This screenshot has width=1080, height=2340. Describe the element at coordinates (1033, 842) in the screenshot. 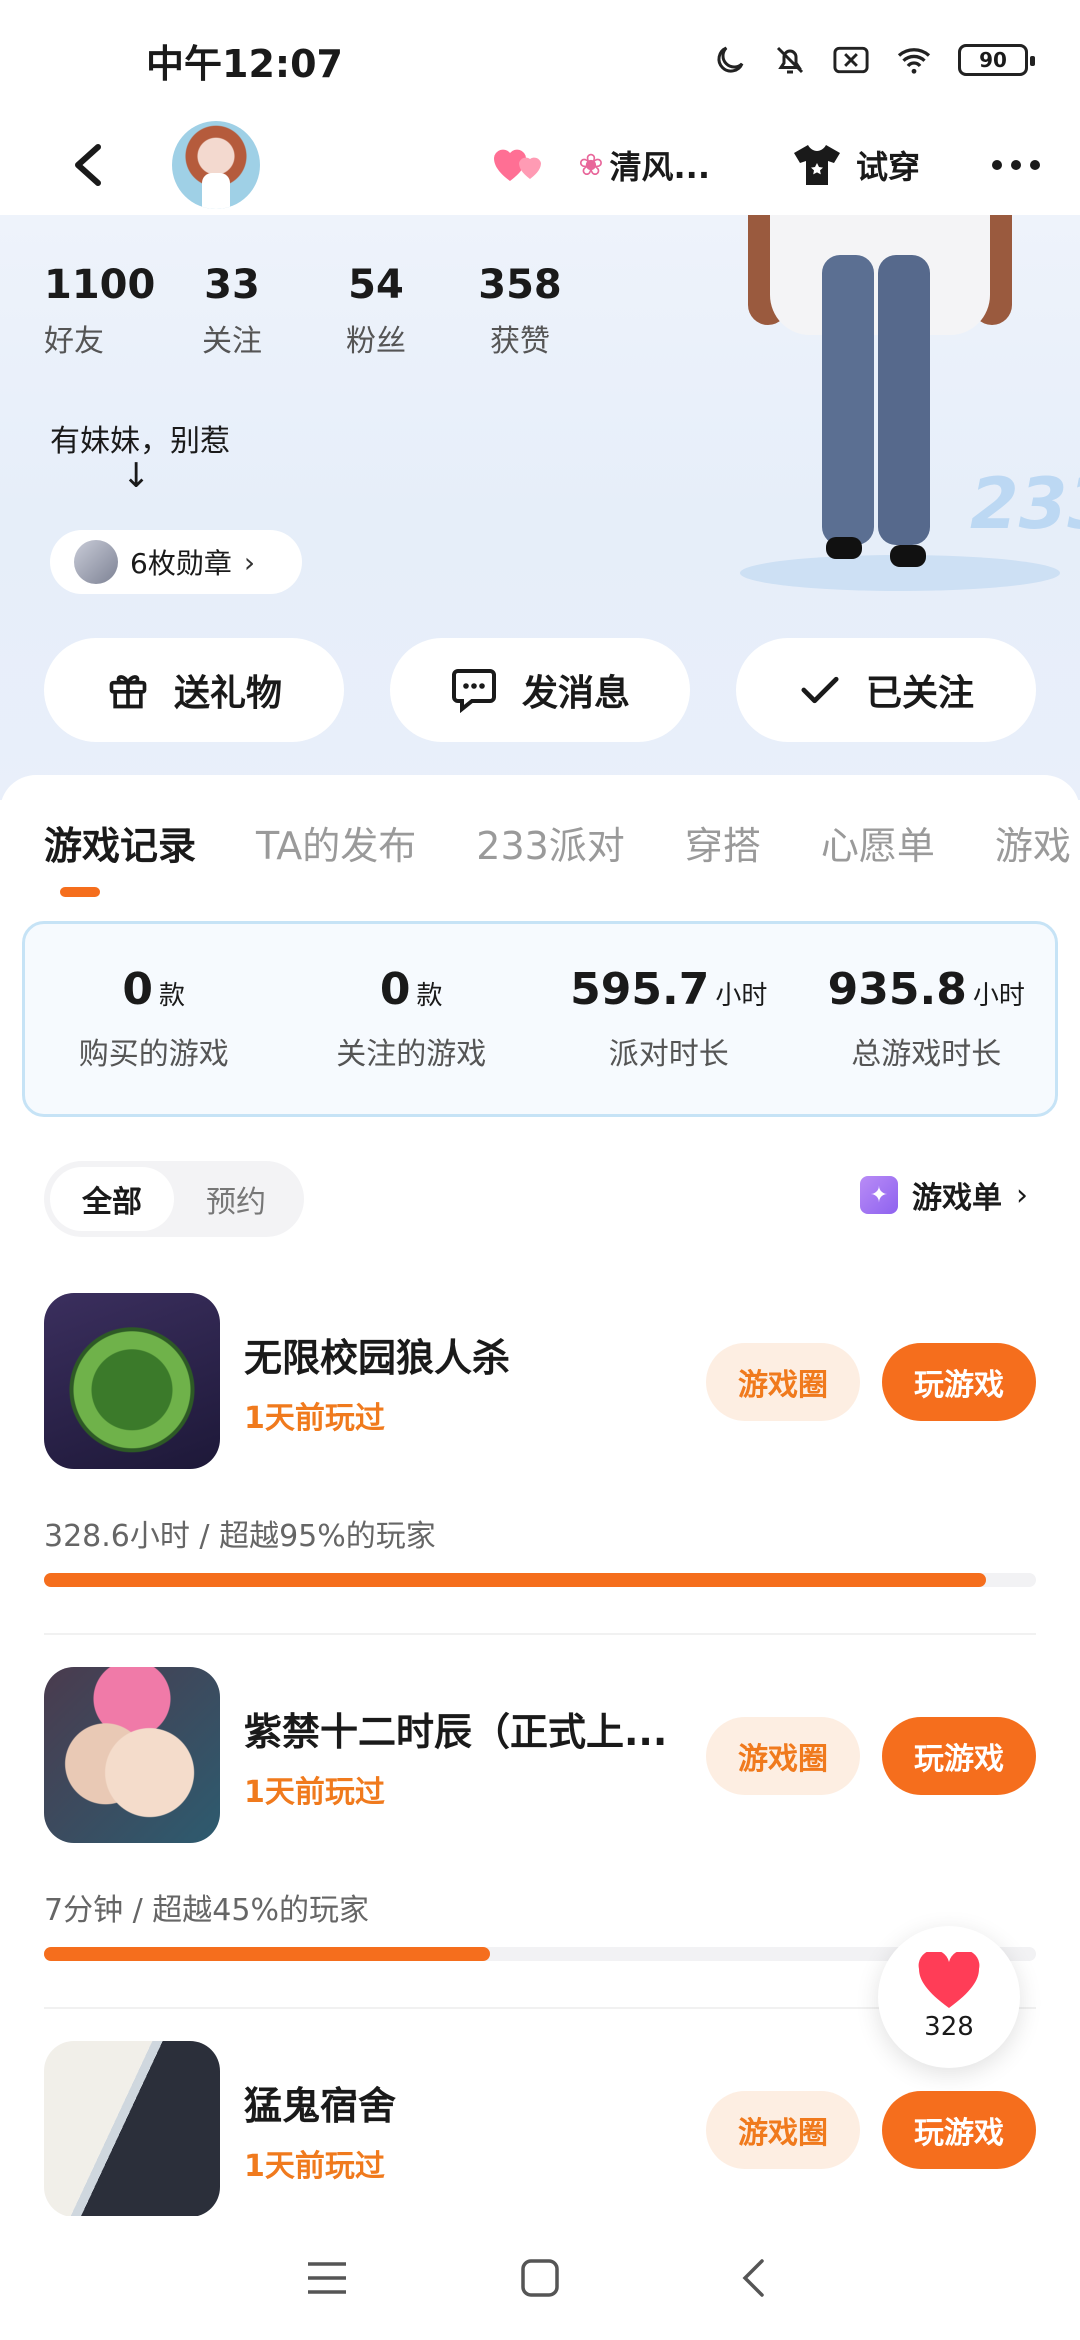

I see `tab-games: 游戏` at that location.